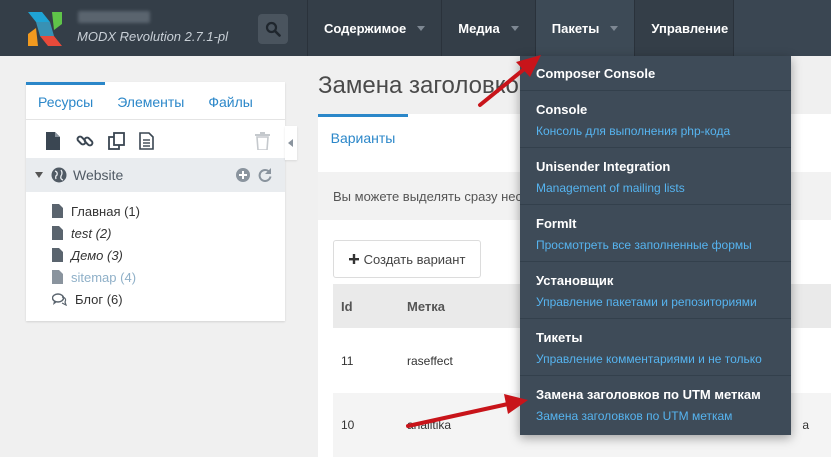 This screenshot has width=831, height=457. I want to click on plus-icon, so click(353, 259).